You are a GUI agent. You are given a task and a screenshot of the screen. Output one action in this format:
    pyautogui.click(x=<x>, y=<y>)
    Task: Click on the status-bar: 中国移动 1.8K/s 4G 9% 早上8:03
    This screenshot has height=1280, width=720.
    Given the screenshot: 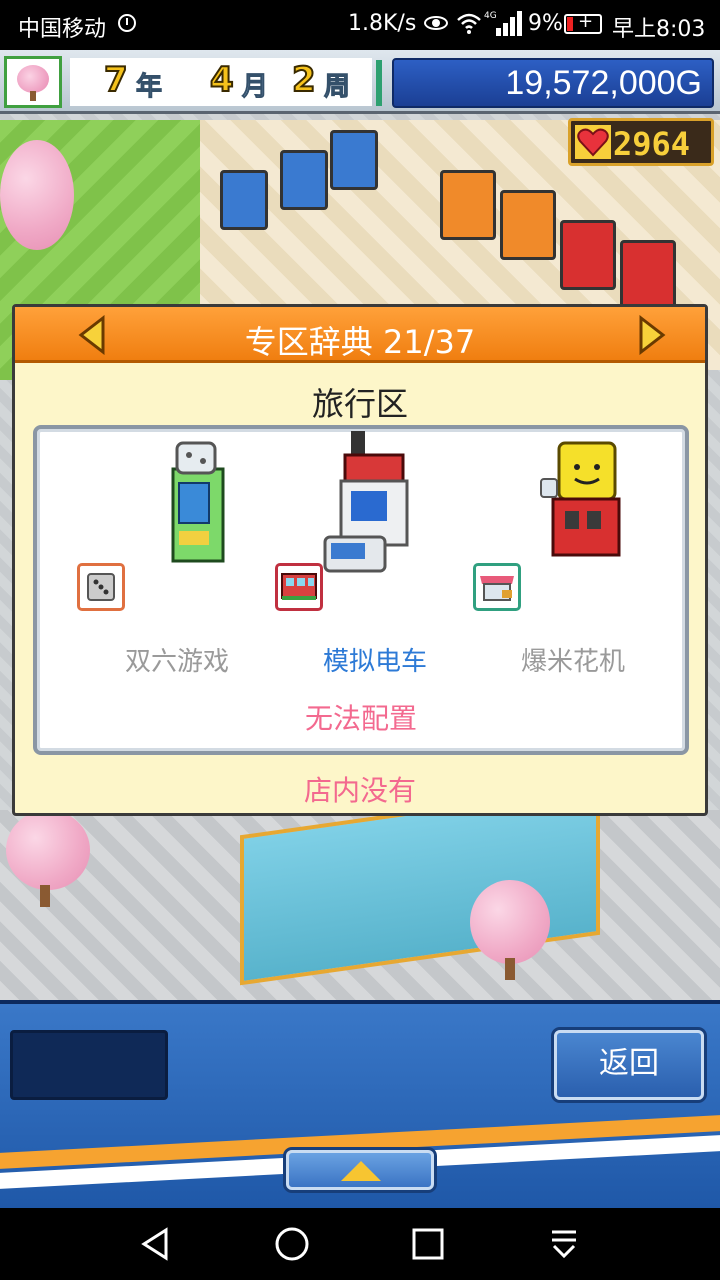 What is the action you would take?
    pyautogui.click(x=360, y=25)
    